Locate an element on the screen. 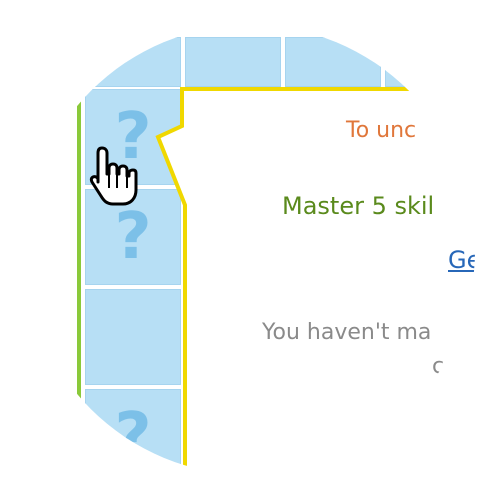 The width and height of the screenshot is (500, 500). popup-requirement: Master 5 skil is located at coordinates (358, 206).